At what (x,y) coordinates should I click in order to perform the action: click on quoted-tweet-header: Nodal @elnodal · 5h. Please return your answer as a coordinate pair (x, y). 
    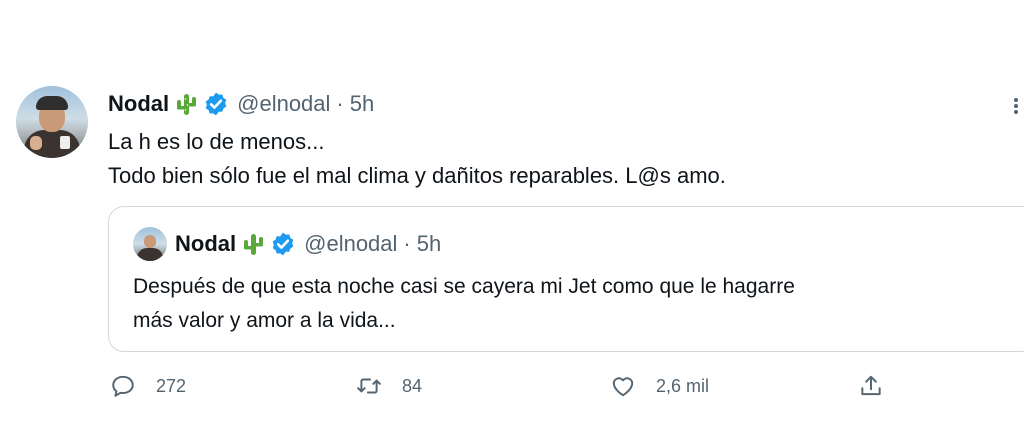
    Looking at the image, I should click on (308, 244).